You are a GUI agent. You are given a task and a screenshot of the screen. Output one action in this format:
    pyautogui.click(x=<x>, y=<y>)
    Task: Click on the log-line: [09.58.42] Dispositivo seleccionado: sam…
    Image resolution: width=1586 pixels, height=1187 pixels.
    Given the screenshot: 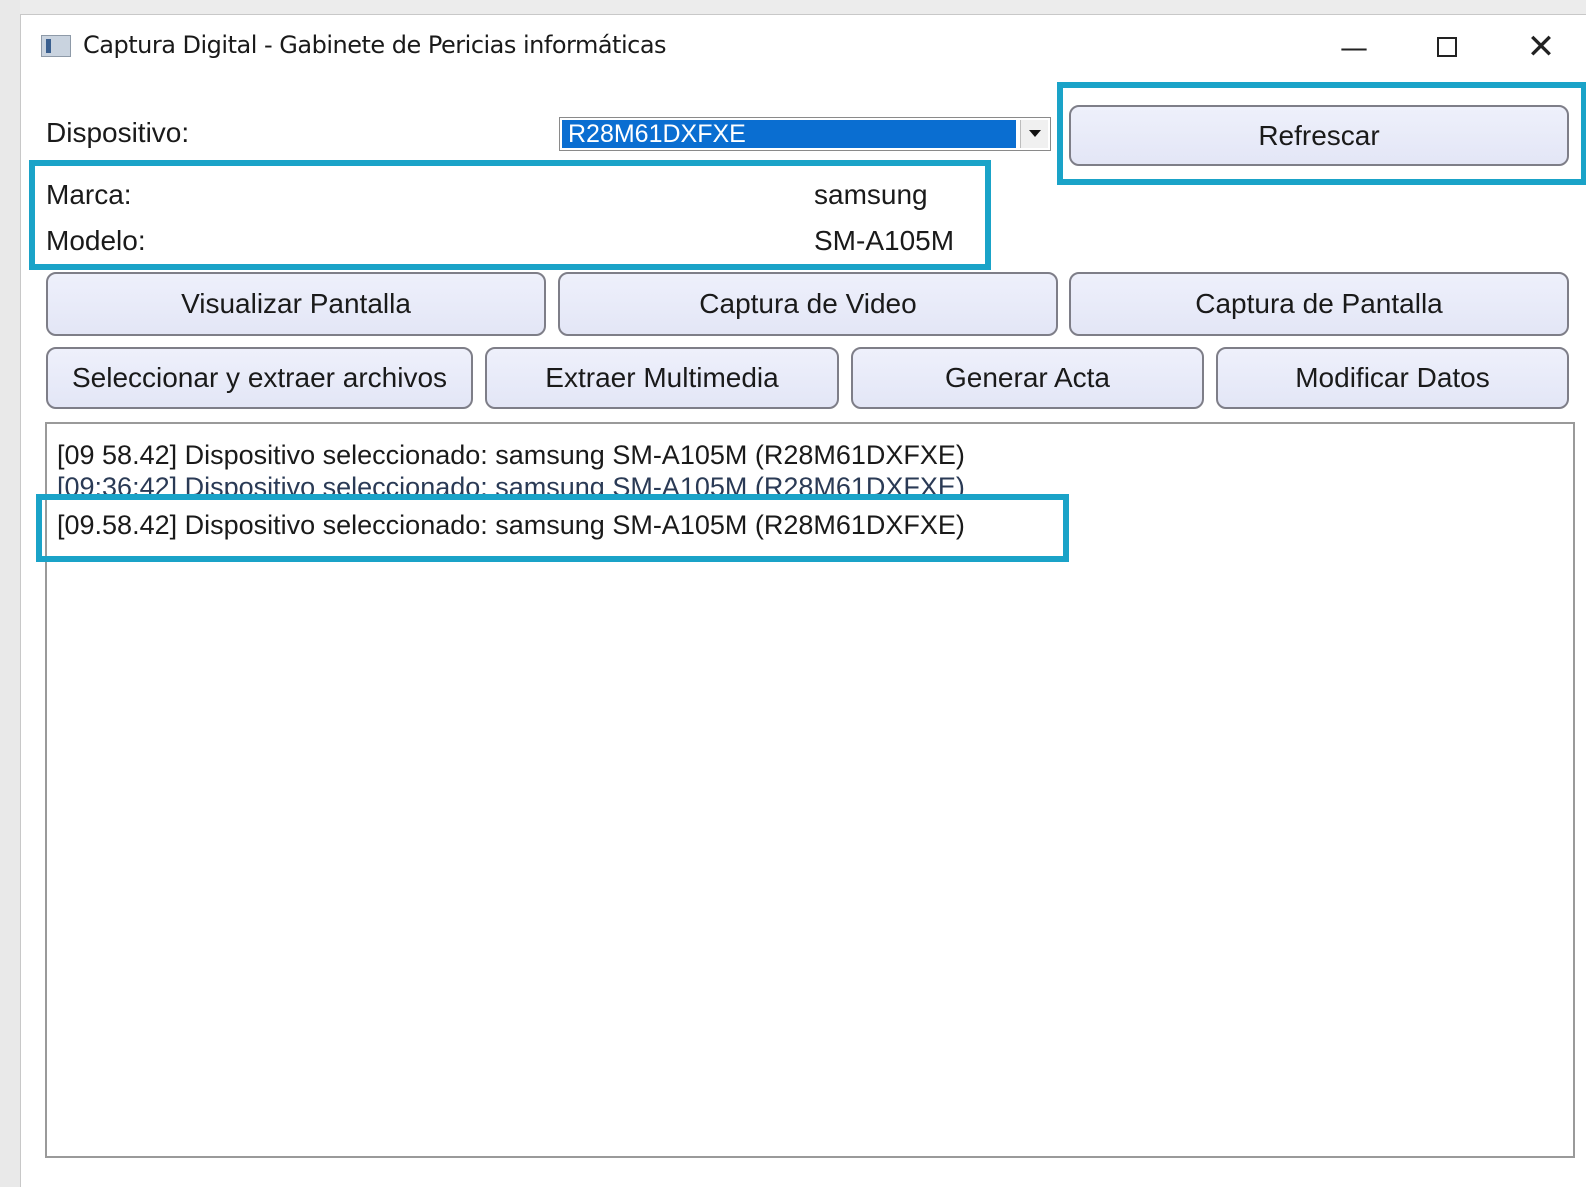 What is the action you would take?
    pyautogui.click(x=511, y=525)
    